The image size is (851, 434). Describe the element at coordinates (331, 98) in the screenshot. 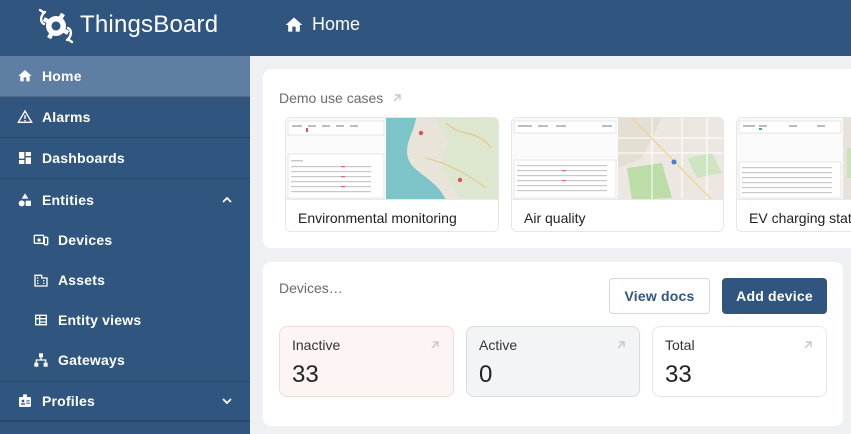

I see `demo-use-cases-title: Demo use cases` at that location.